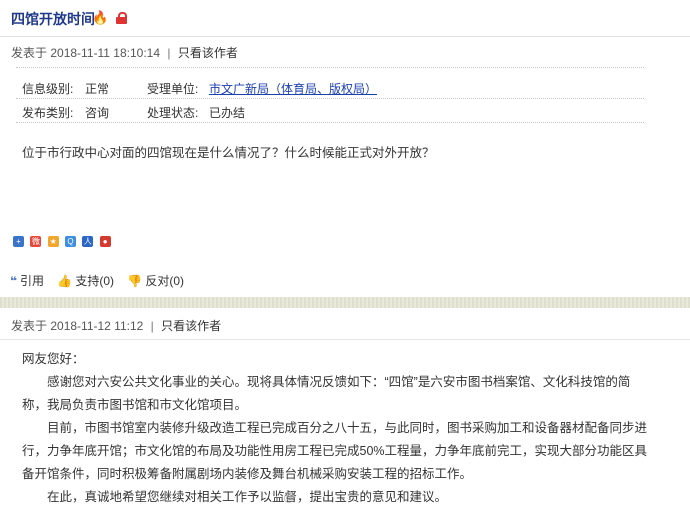 The width and height of the screenshot is (690, 522). I want to click on post-question: 位于市行政中心对面的四馆现在是什么情况了？什么时候能正式对外开放？, so click(228, 153).